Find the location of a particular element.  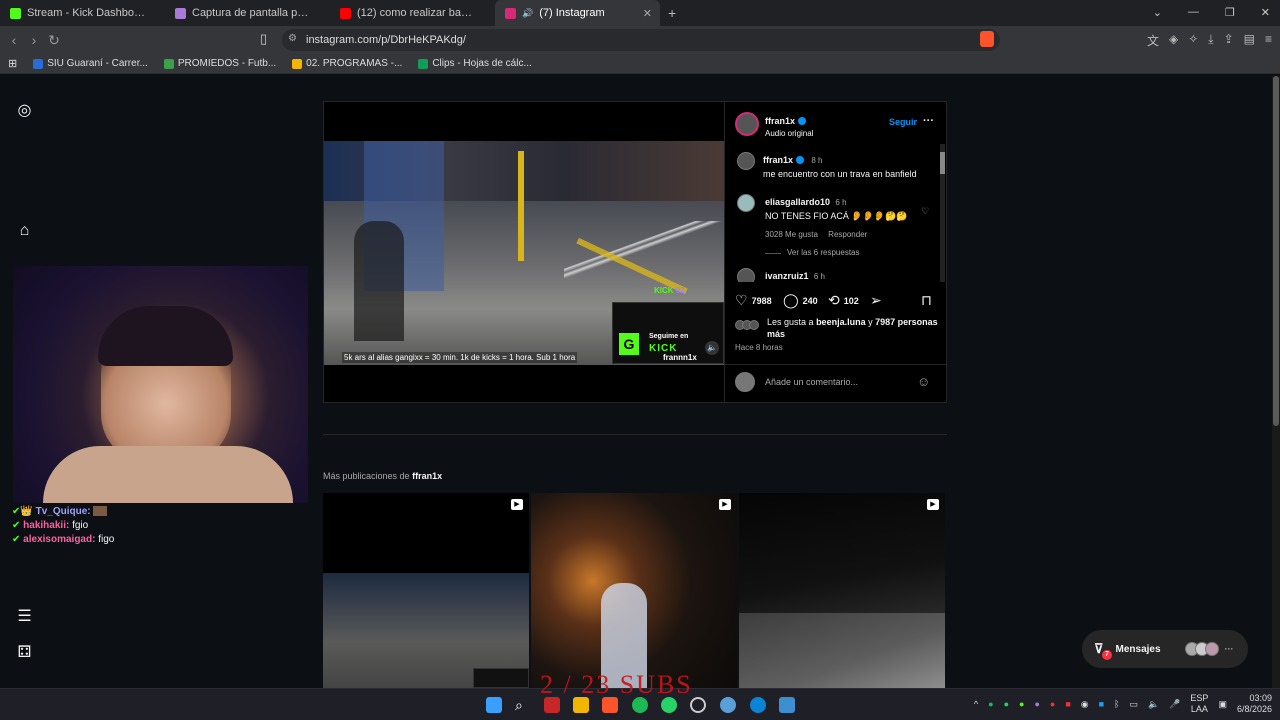

liked-by-user: beenja.luna is located at coordinates (841, 322).